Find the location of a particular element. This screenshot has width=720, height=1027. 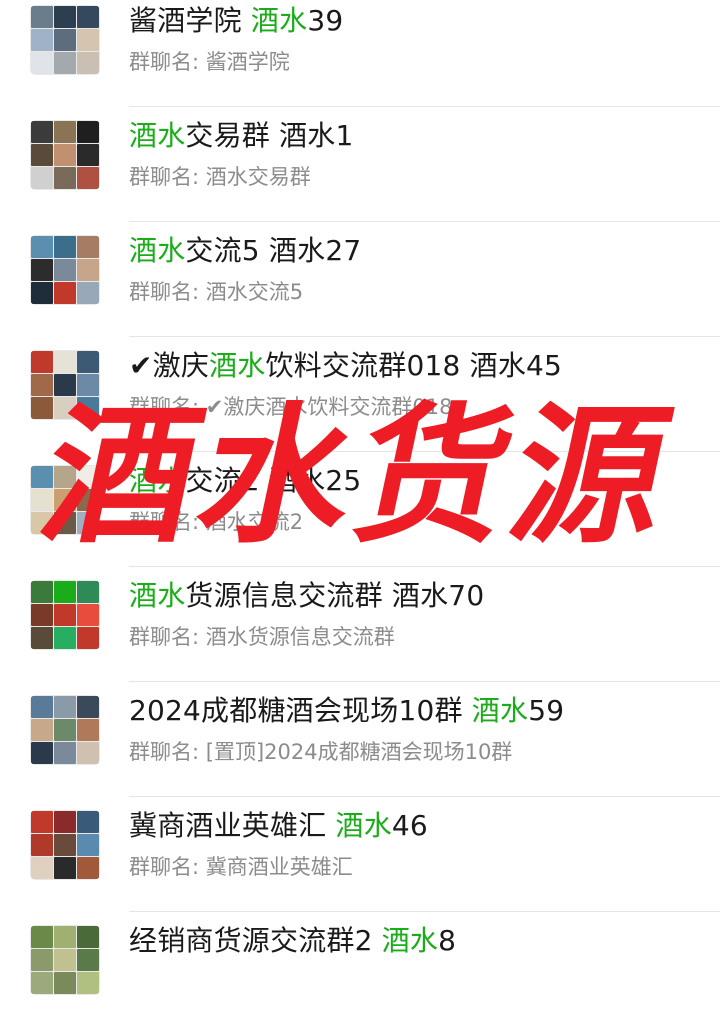

title-text: 冀商酒业英雄汇 is located at coordinates (232, 825).